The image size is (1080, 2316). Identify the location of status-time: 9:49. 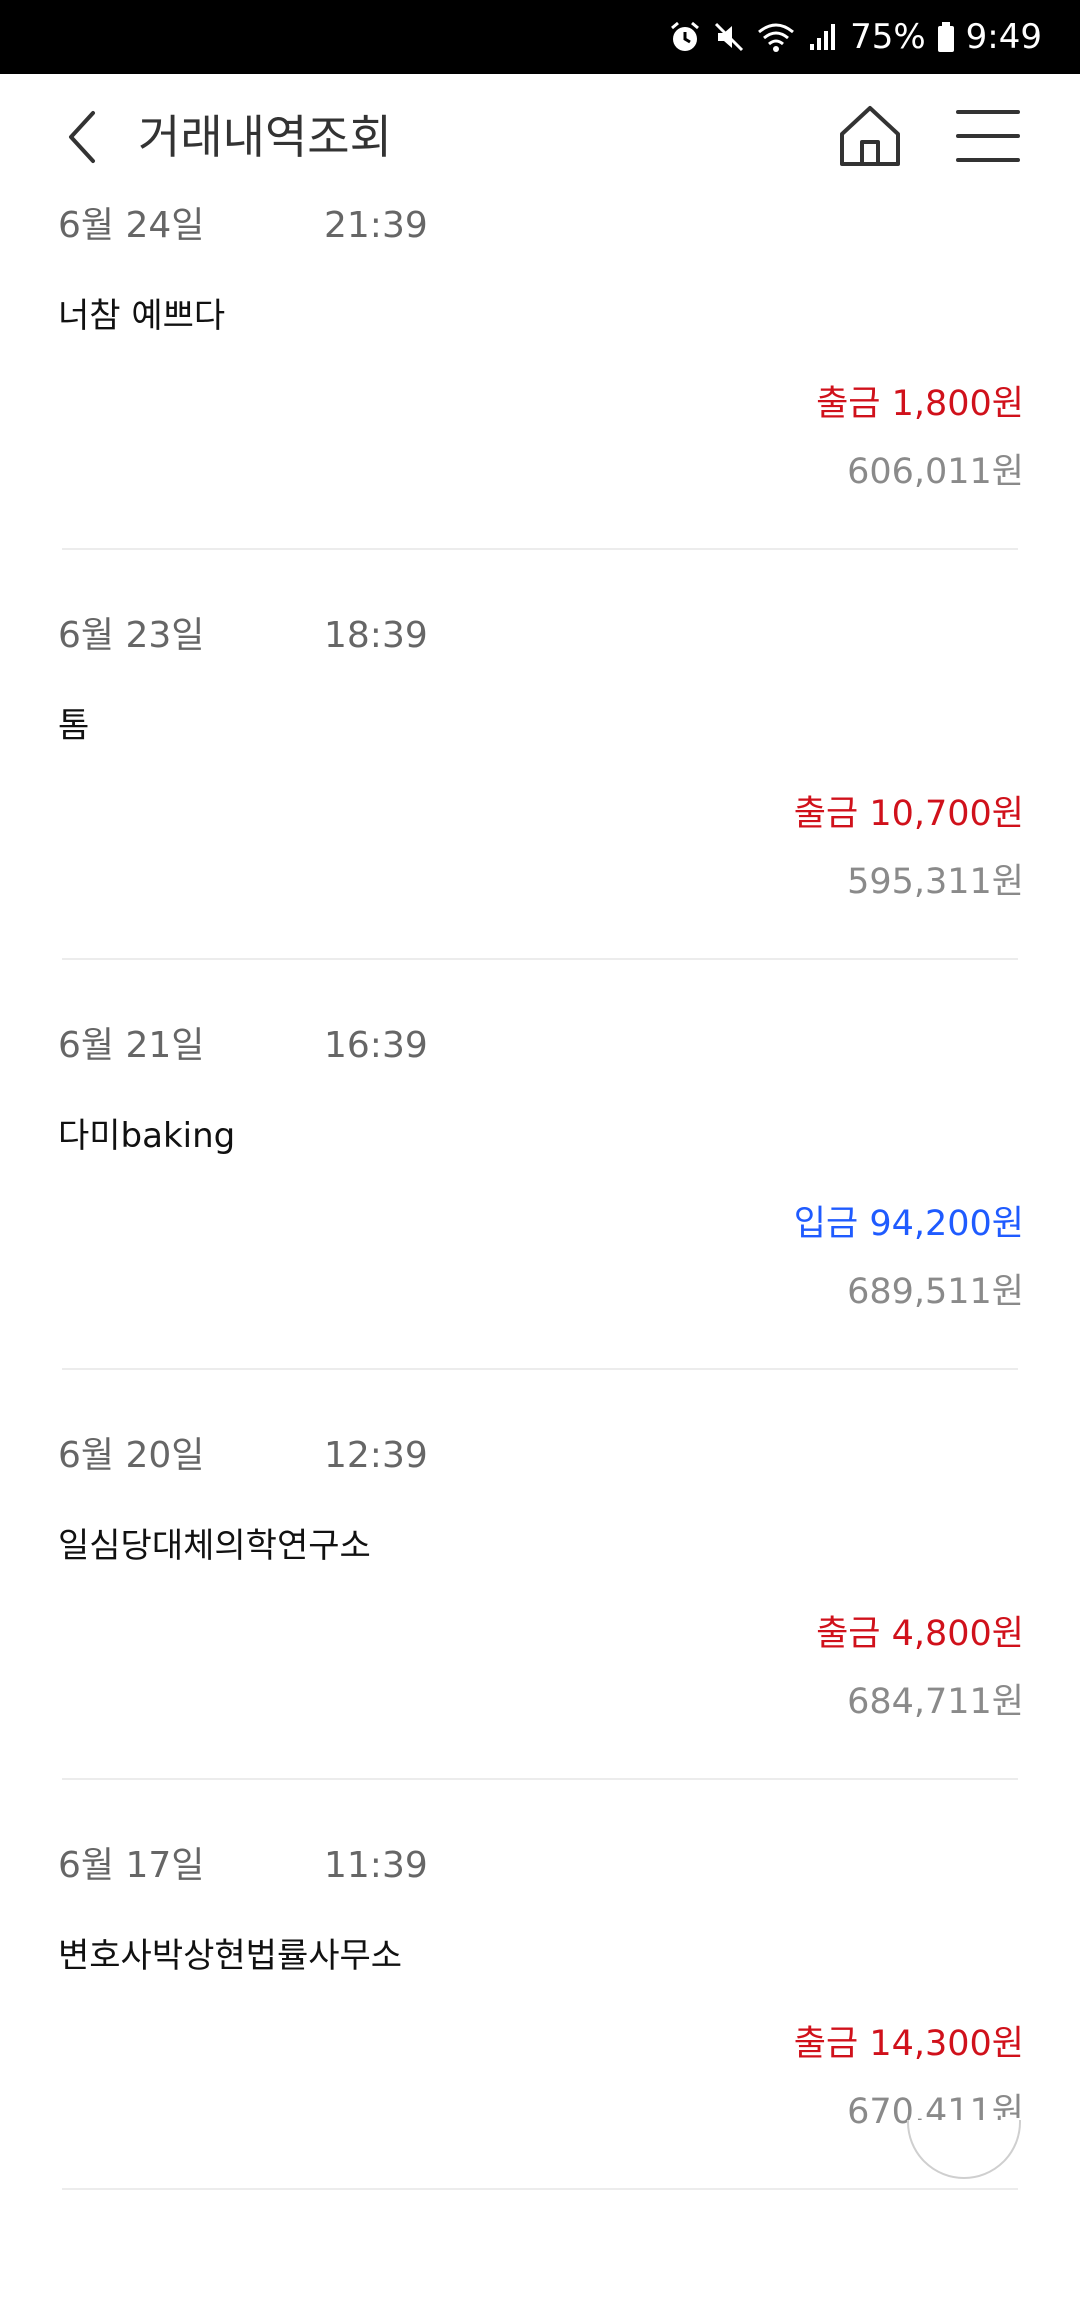
(1003, 37).